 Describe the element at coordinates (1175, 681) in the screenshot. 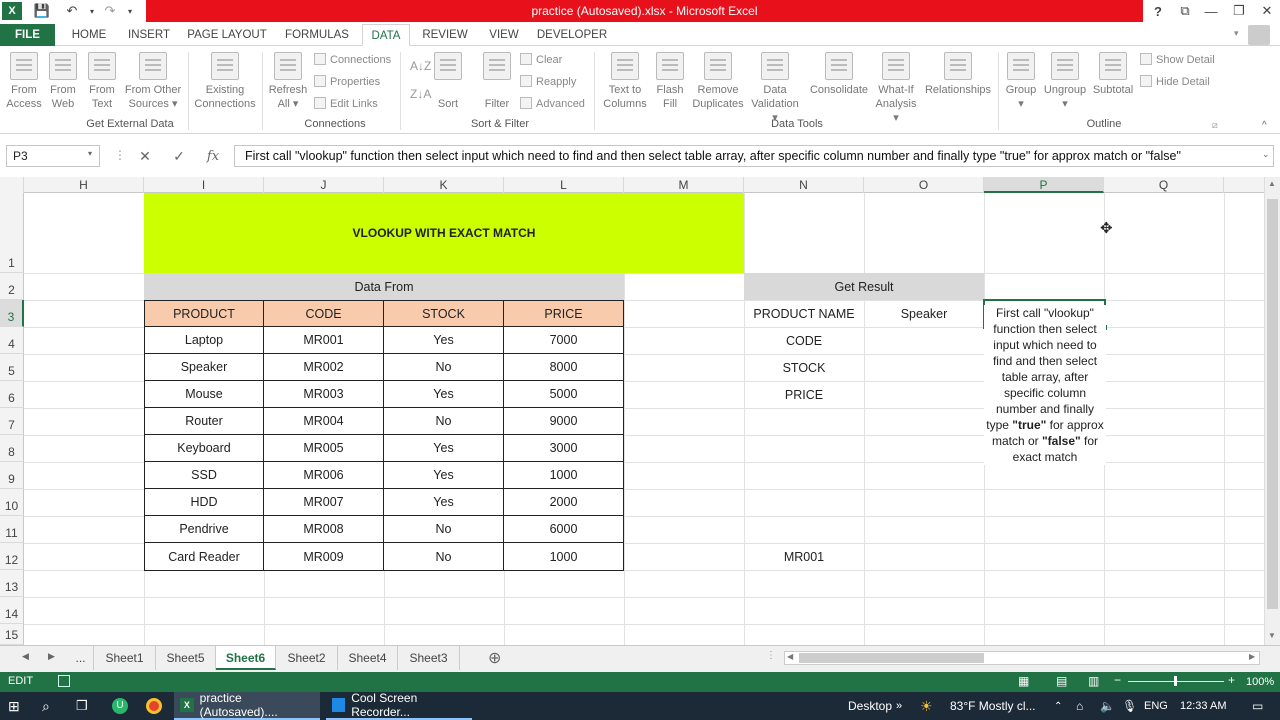

I see `zoom-slider-thumb` at that location.